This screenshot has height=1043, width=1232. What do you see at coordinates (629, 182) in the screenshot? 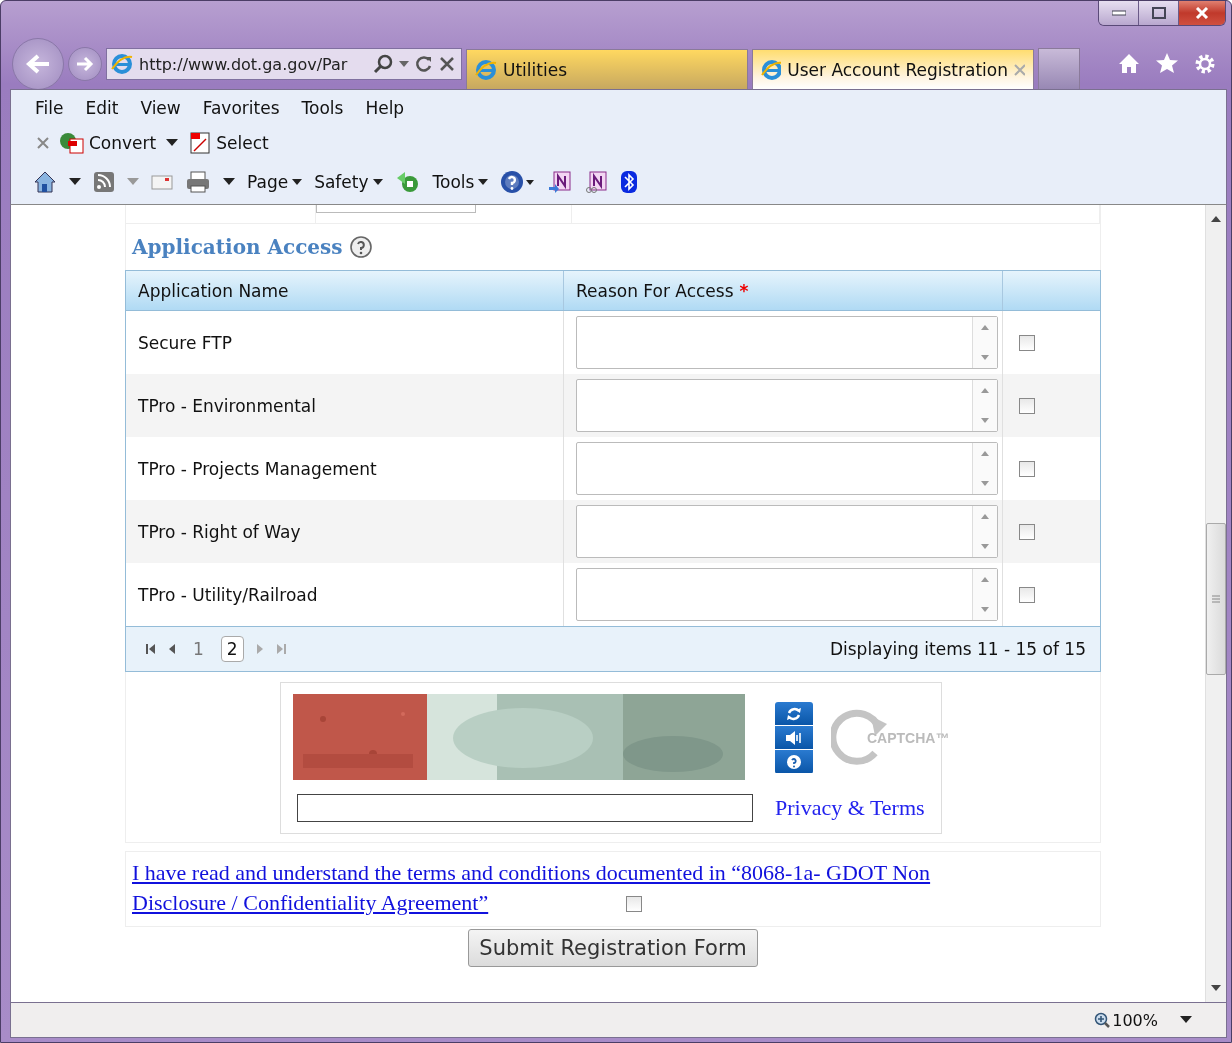
I see `bluetooth-icon` at bounding box center [629, 182].